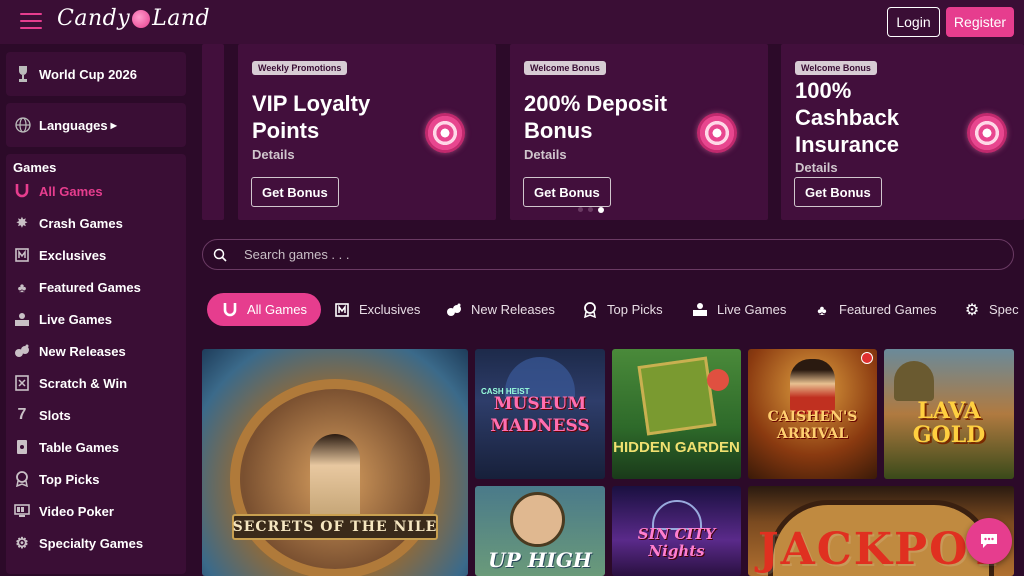 This screenshot has height=576, width=1024. Describe the element at coordinates (980, 22) in the screenshot. I see `register-button: Register` at that location.